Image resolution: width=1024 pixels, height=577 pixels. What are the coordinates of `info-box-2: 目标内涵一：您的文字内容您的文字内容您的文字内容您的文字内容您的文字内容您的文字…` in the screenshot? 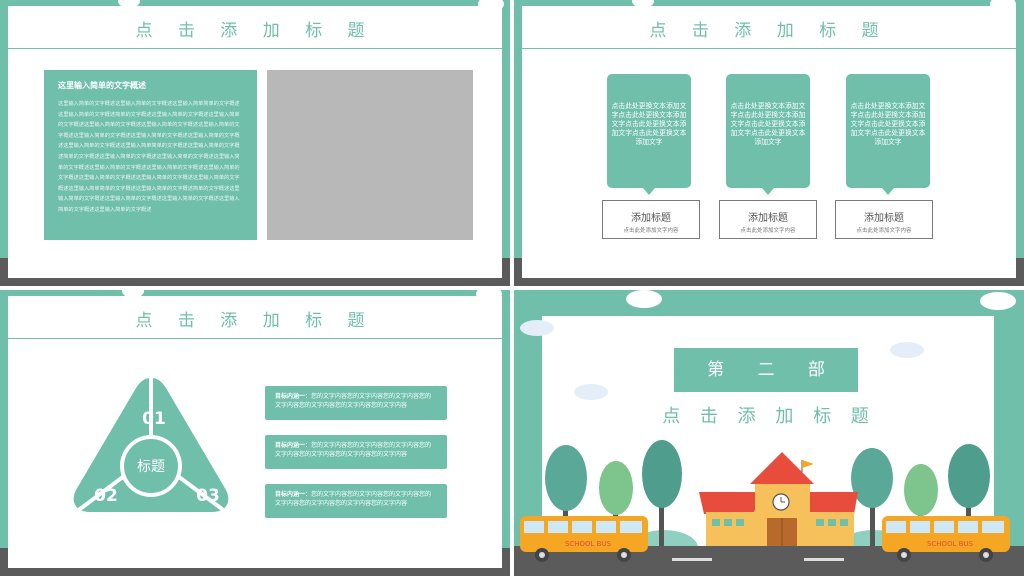 It's located at (356, 452).